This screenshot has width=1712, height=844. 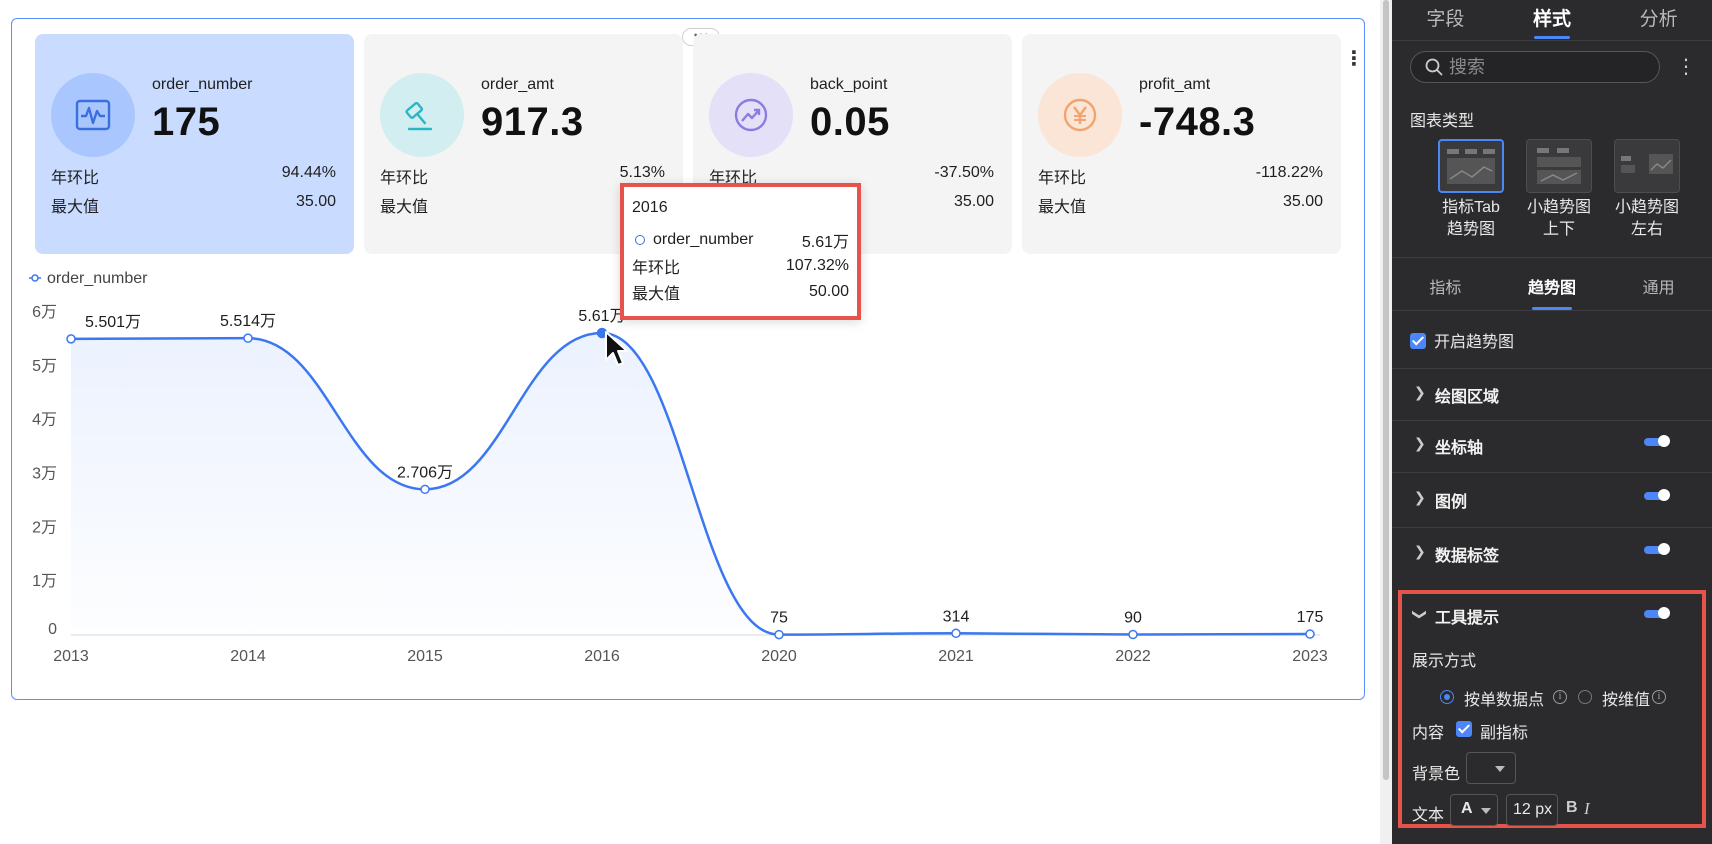 I want to click on search-input, so click(x=1549, y=67).